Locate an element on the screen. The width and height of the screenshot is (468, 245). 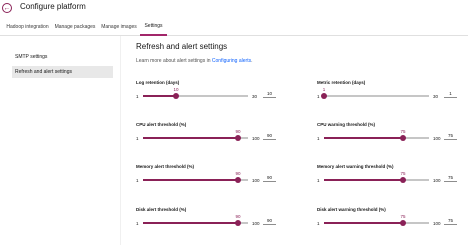
header: ← Configure platform is located at coordinates (234, 8).